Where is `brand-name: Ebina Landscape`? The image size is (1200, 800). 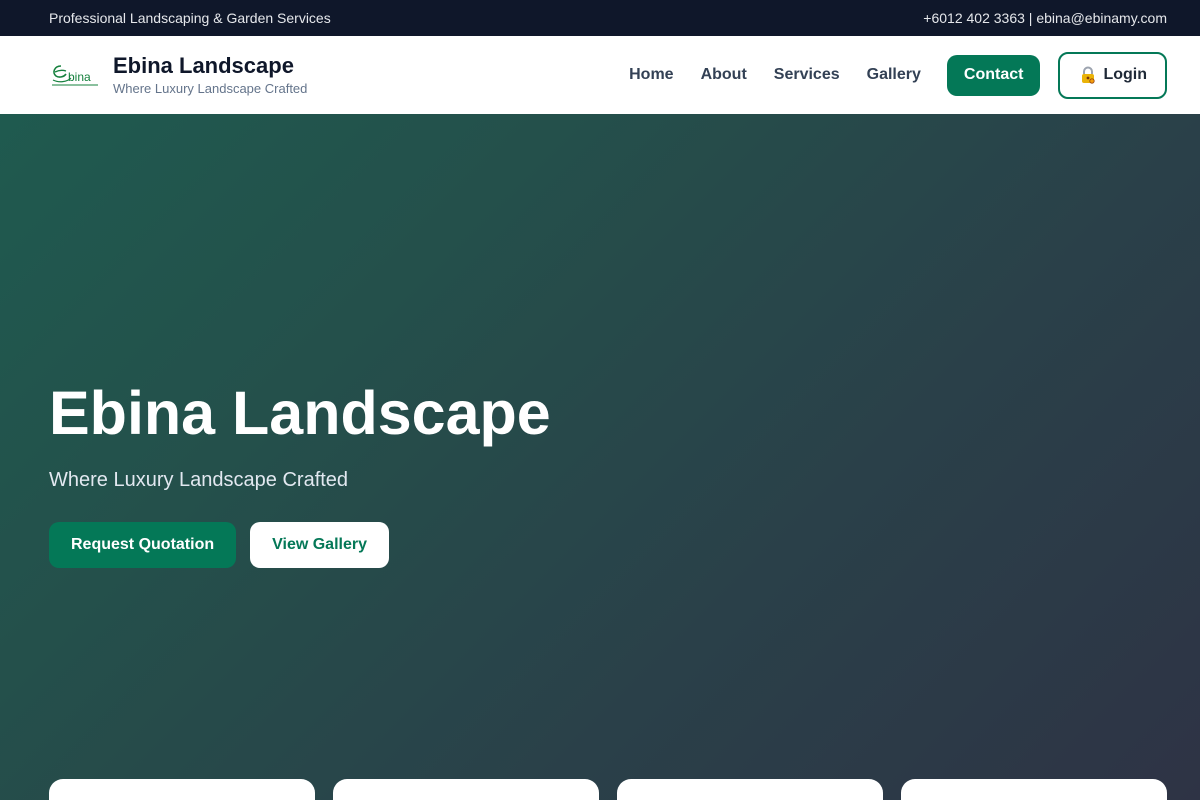 brand-name: Ebina Landscape is located at coordinates (203, 65).